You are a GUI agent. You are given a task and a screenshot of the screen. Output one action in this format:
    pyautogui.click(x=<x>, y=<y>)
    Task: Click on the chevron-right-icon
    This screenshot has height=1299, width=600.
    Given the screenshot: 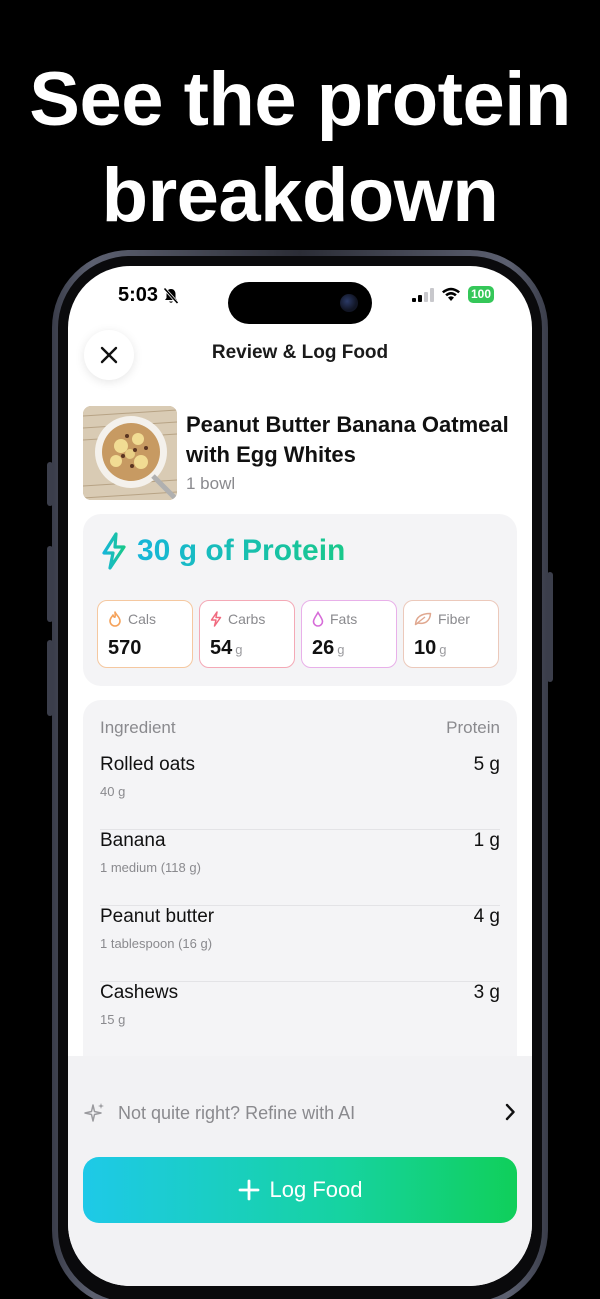 What is the action you would take?
    pyautogui.click(x=510, y=1112)
    